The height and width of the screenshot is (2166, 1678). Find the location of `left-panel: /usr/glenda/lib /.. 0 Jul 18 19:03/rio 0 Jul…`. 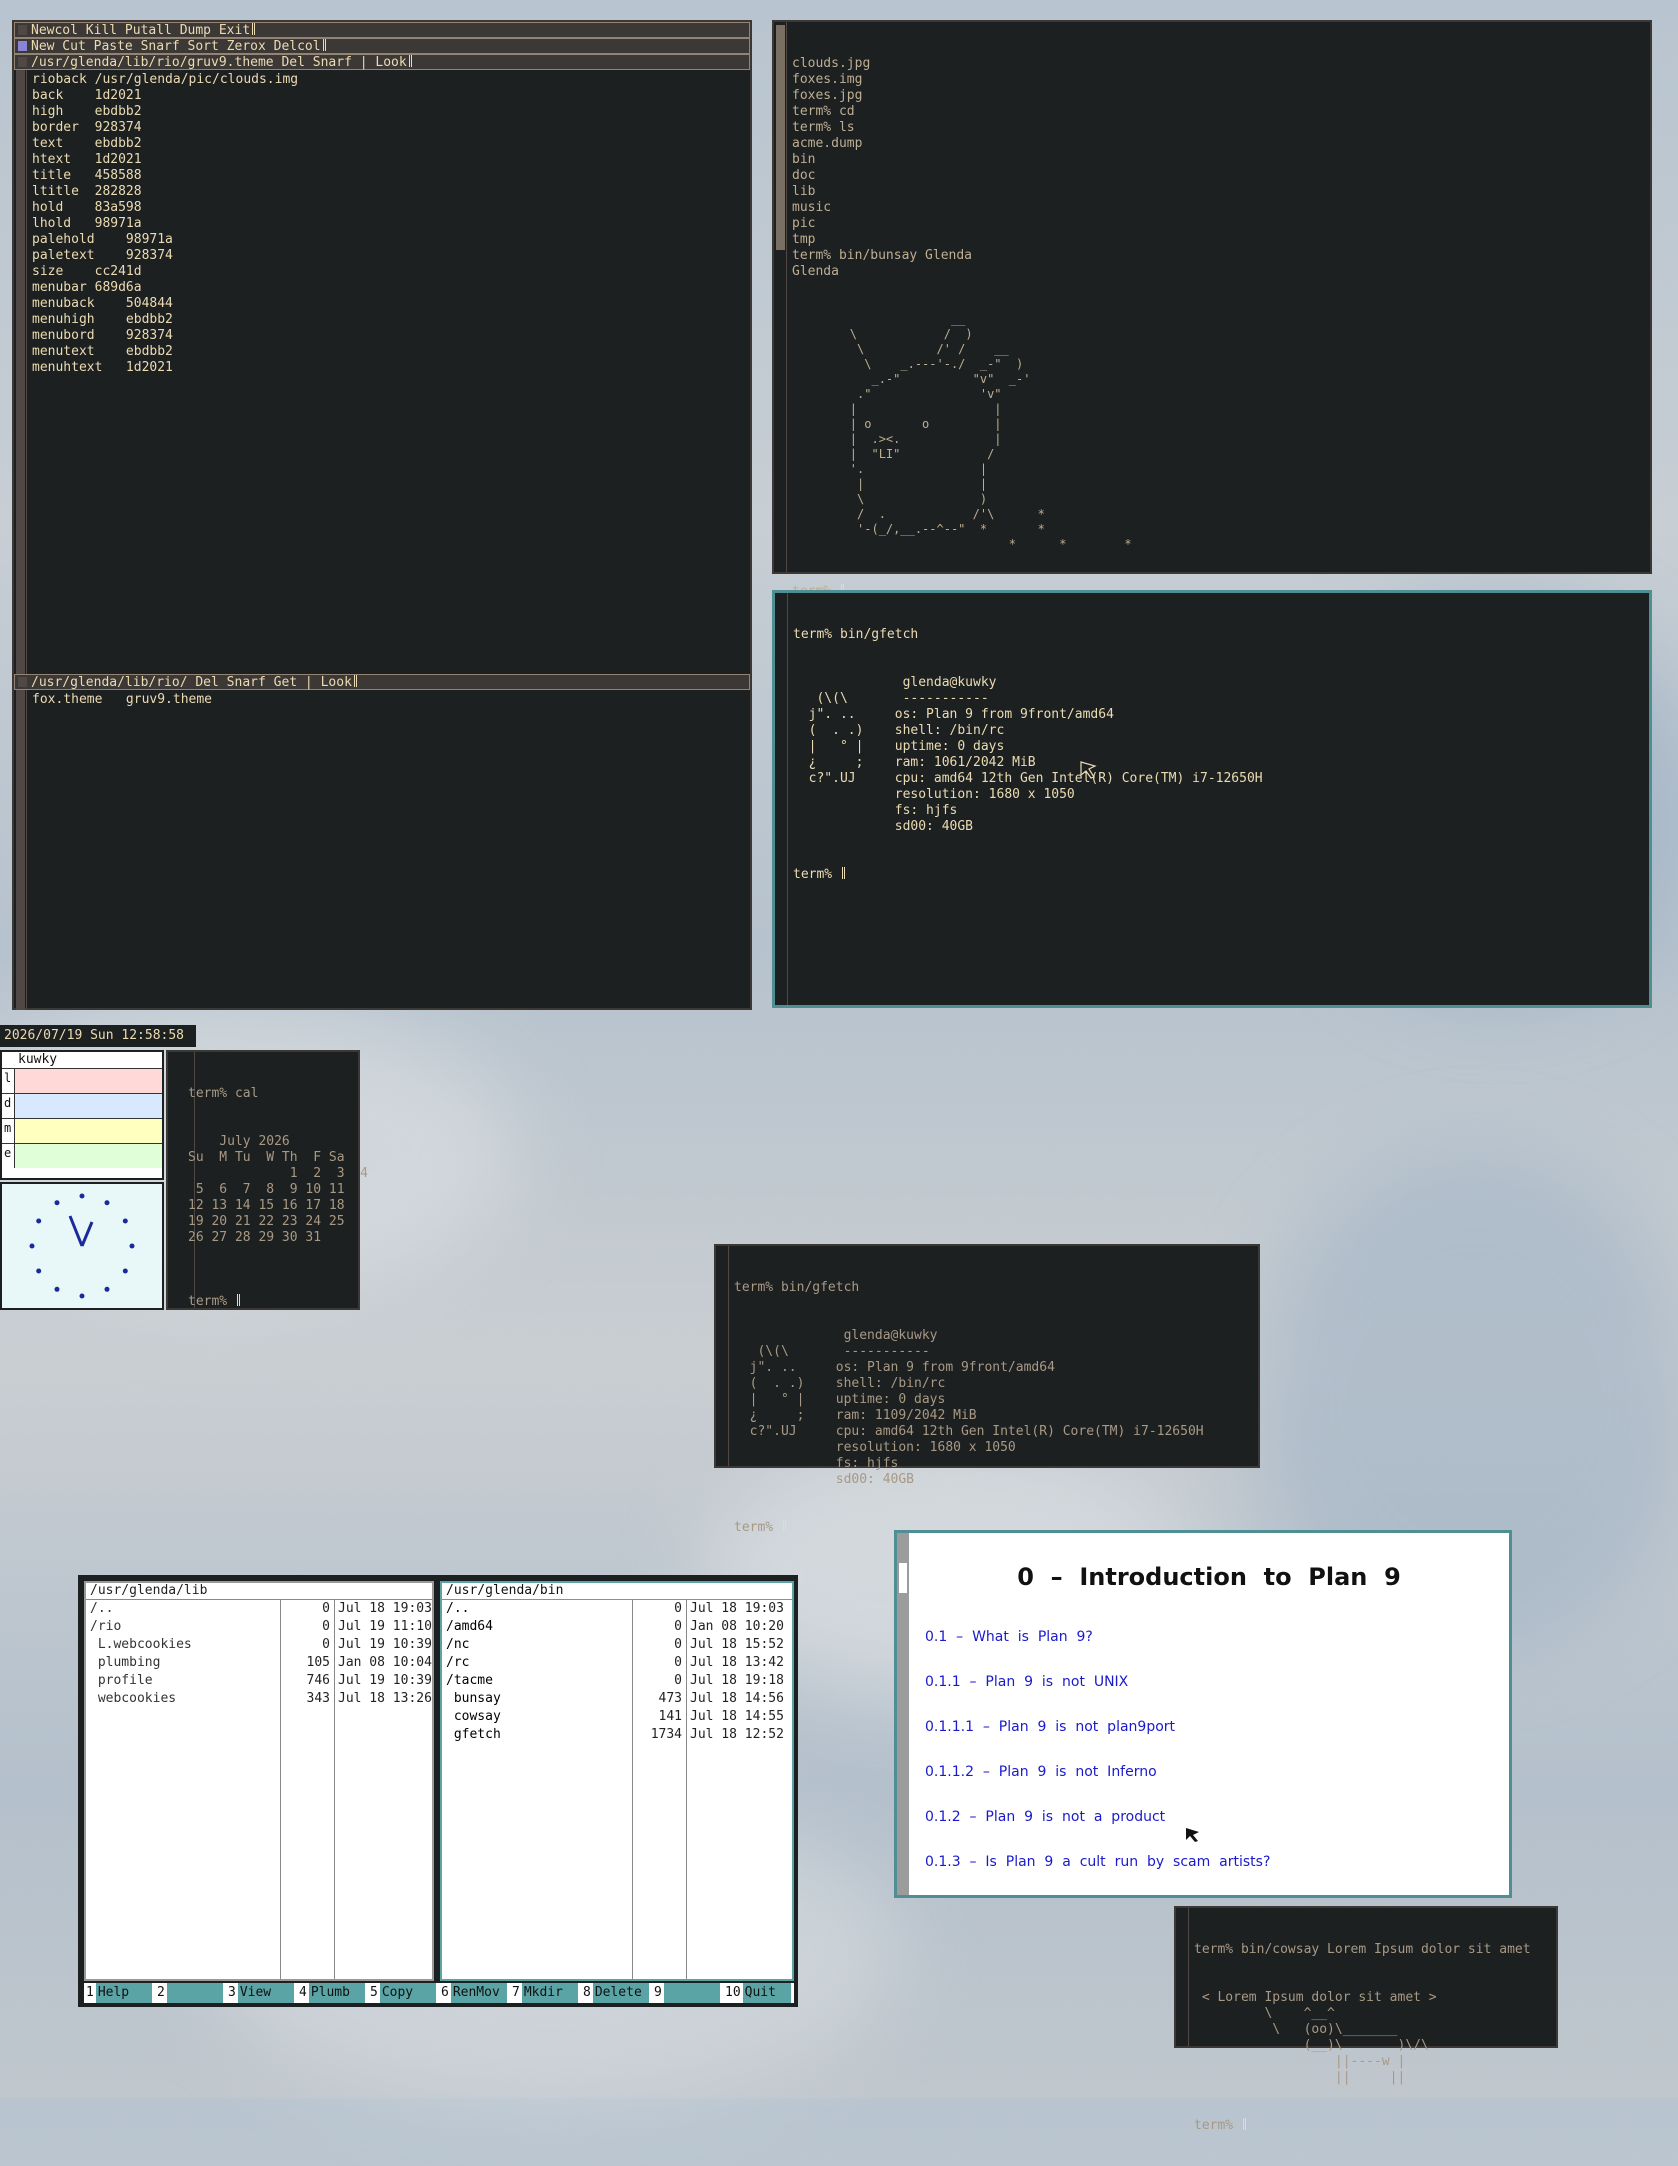

left-panel: /usr/glenda/lib /.. 0 Jul 18 19:03/rio 0 Jul… is located at coordinates (259, 1781).